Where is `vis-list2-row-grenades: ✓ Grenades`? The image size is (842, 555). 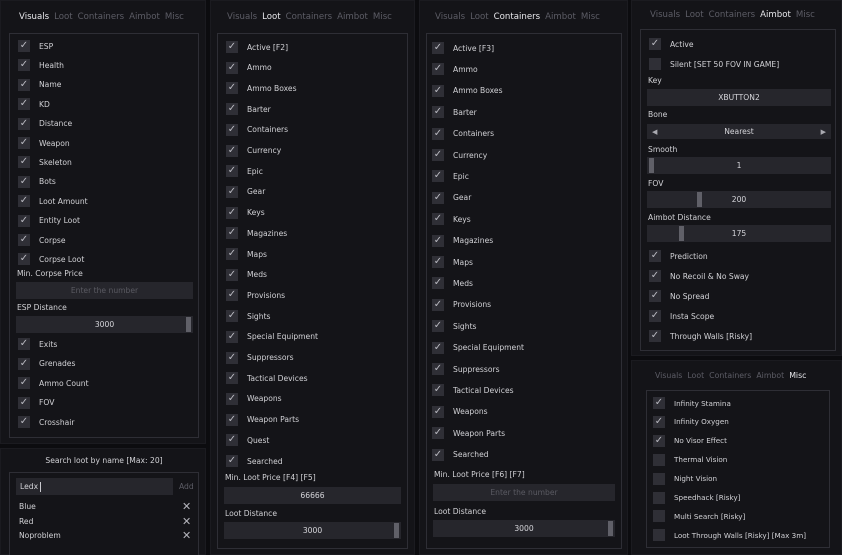
vis-list2-row-grenades: ✓ Grenades is located at coordinates (46, 363).